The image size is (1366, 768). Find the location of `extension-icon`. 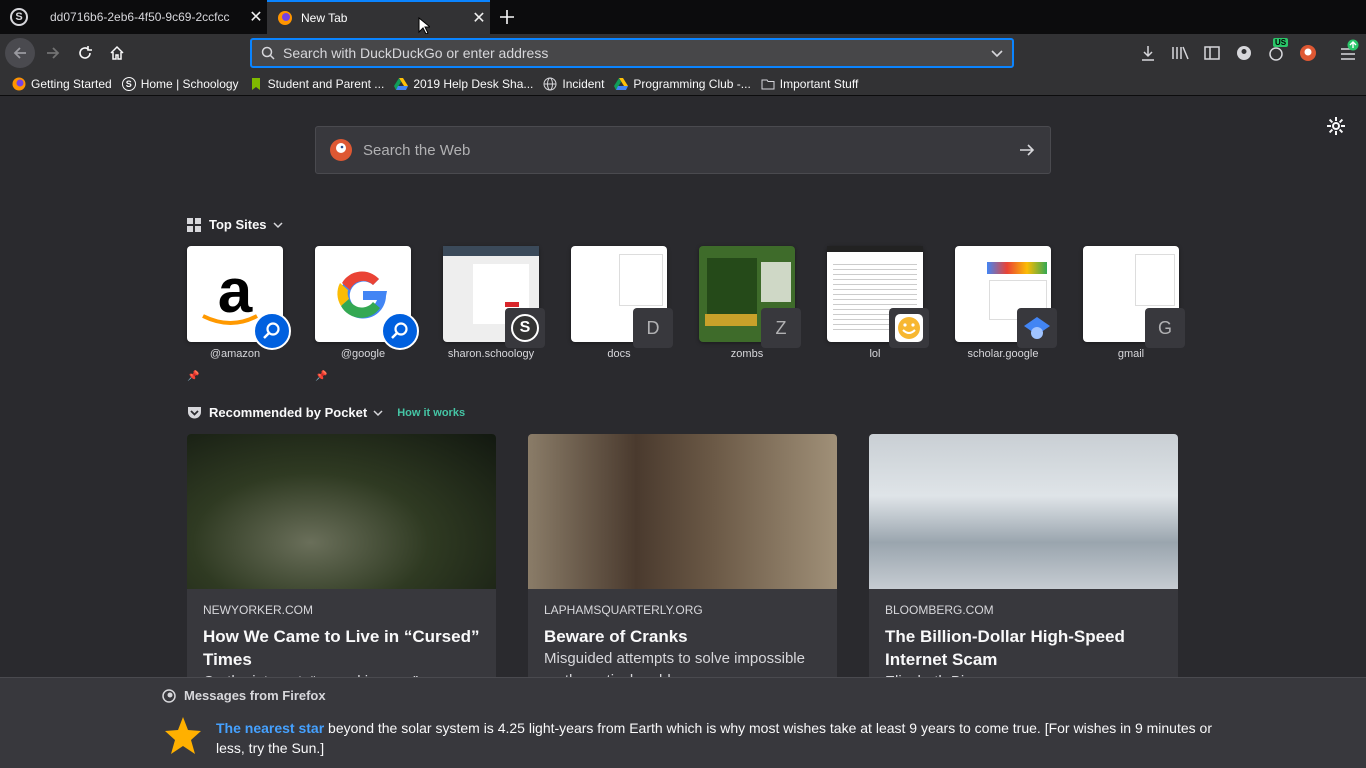

extension-icon is located at coordinates (1276, 54).